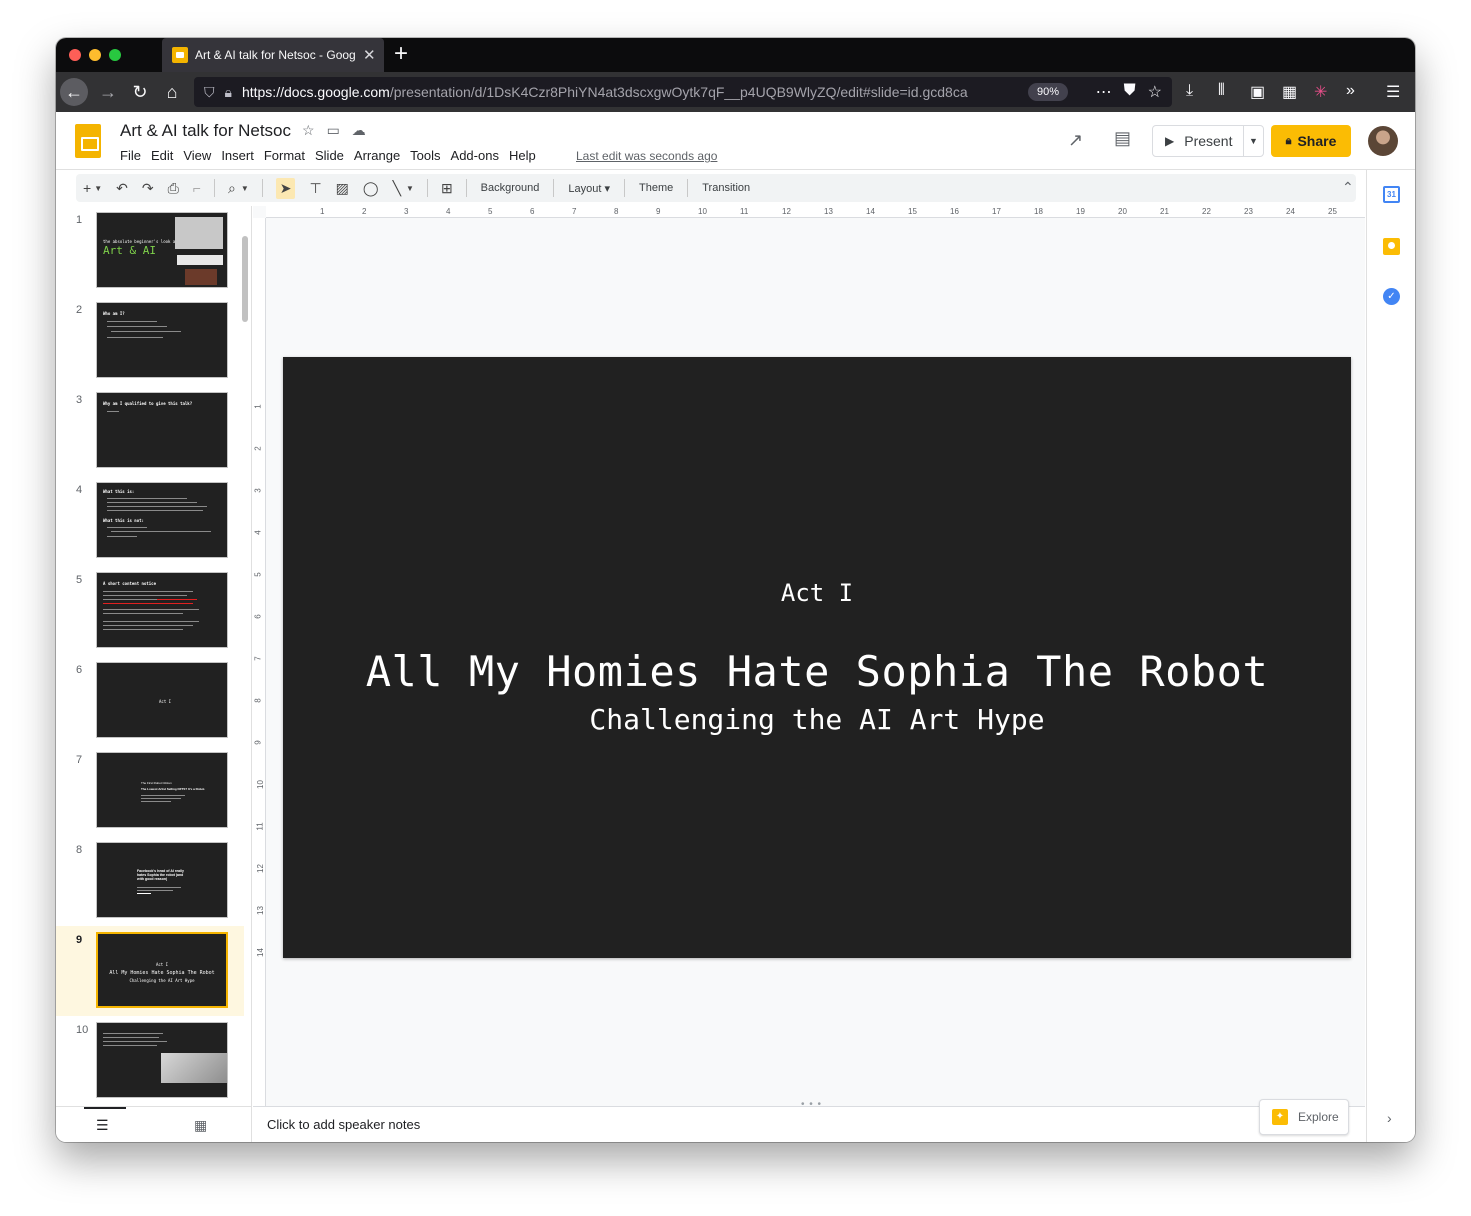 The width and height of the screenshot is (1471, 1216). Describe the element at coordinates (172, 92) in the screenshot. I see `home-button: ⌂` at that location.